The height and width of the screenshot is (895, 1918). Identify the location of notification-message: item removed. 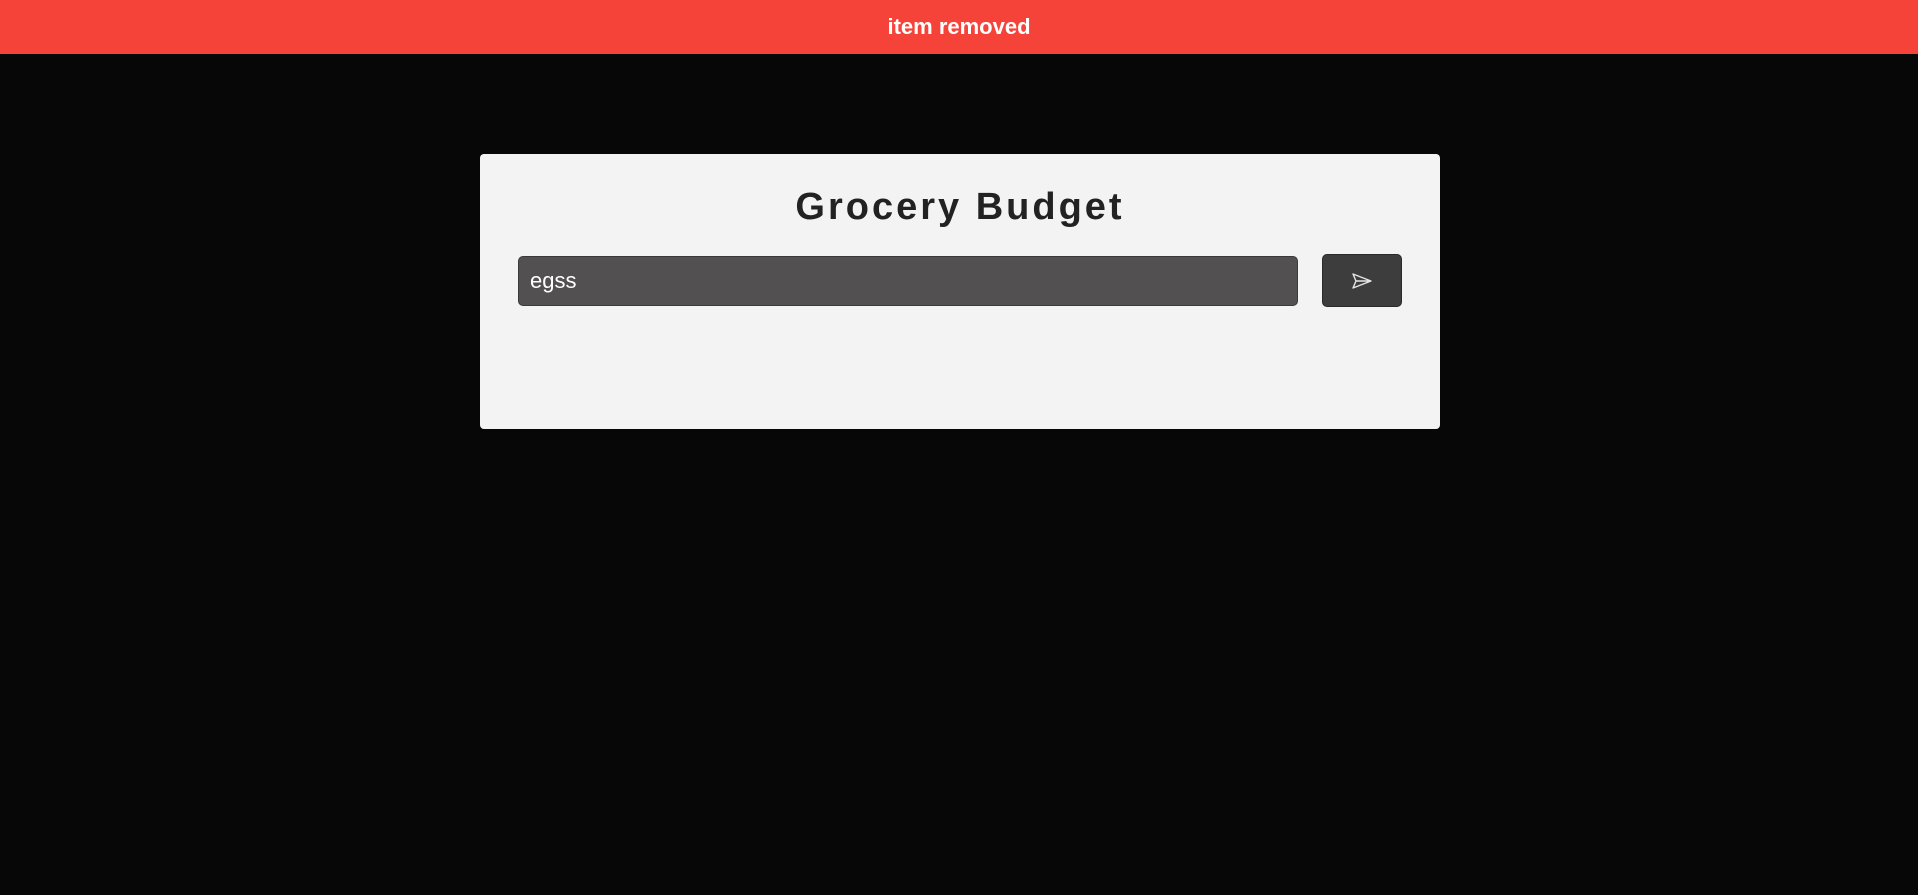
(959, 26).